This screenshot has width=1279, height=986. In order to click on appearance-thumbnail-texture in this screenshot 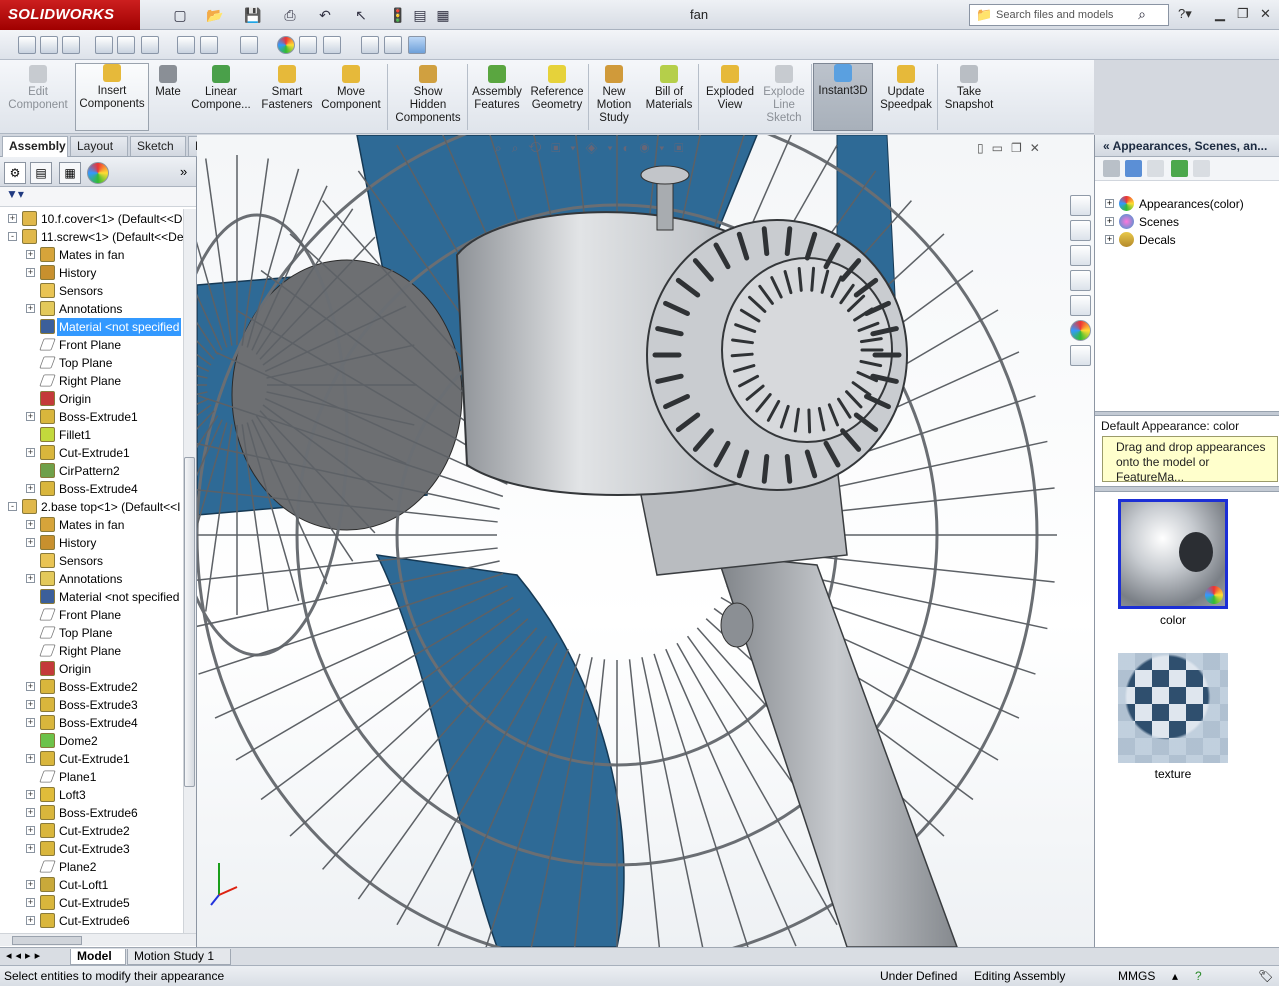, I will do `click(1173, 708)`.